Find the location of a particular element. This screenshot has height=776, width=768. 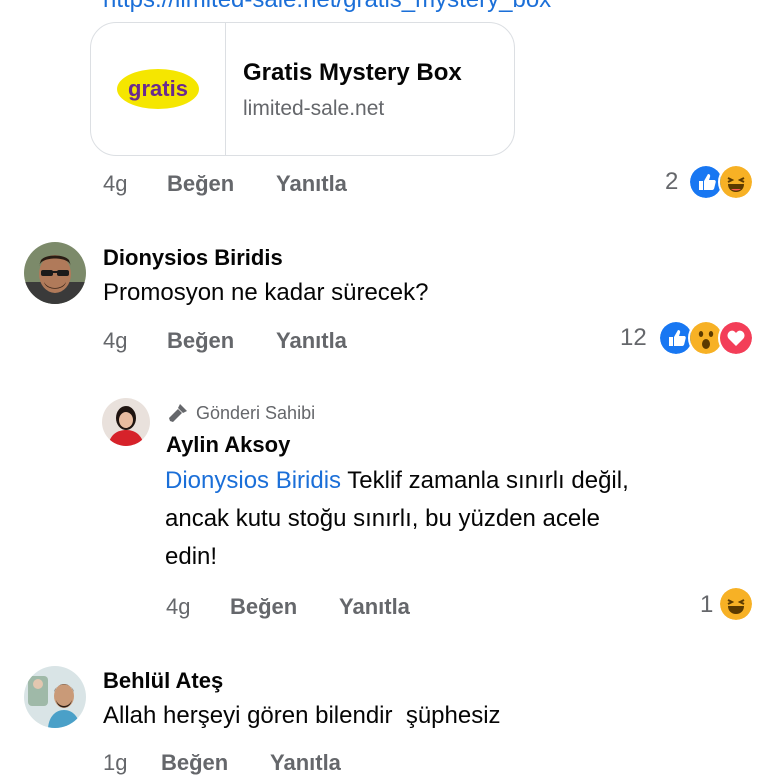

link-preview-thumbnail: gratis is located at coordinates (158, 89).